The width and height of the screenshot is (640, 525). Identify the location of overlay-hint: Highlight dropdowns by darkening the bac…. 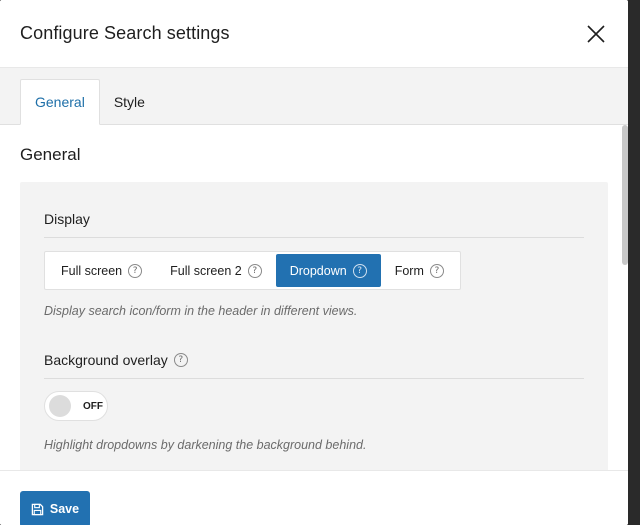
(205, 445).